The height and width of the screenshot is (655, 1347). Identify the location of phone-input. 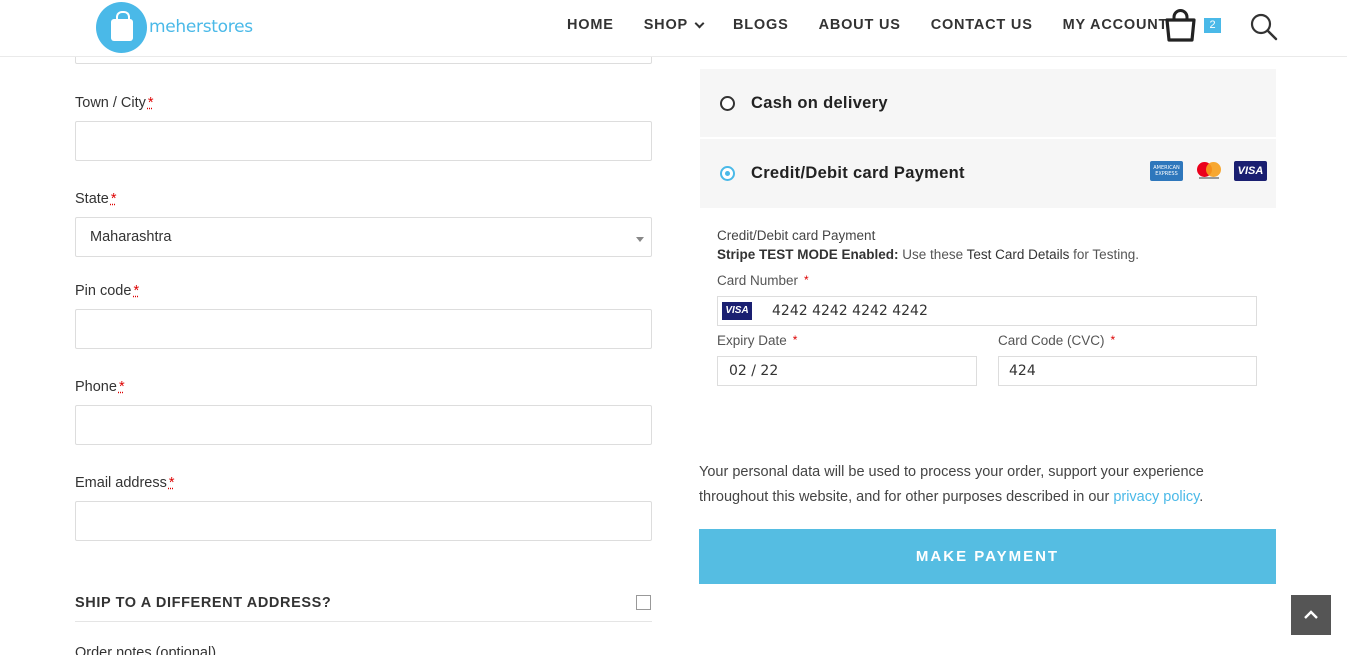
(363, 425).